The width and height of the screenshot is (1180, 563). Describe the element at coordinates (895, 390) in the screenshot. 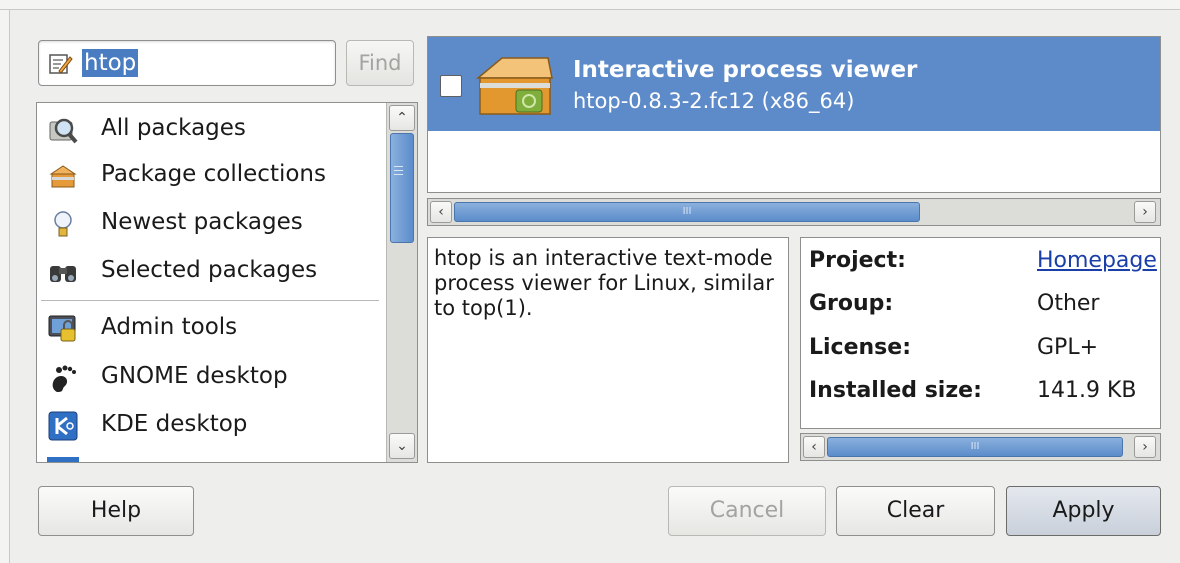

I see `detail-key: Installed size:` at that location.